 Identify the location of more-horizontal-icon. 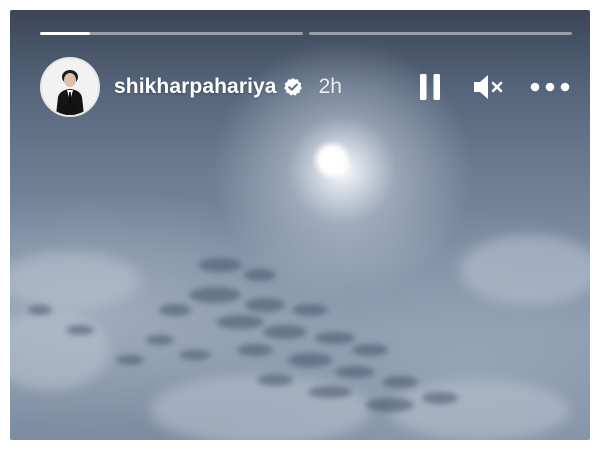
(550, 87).